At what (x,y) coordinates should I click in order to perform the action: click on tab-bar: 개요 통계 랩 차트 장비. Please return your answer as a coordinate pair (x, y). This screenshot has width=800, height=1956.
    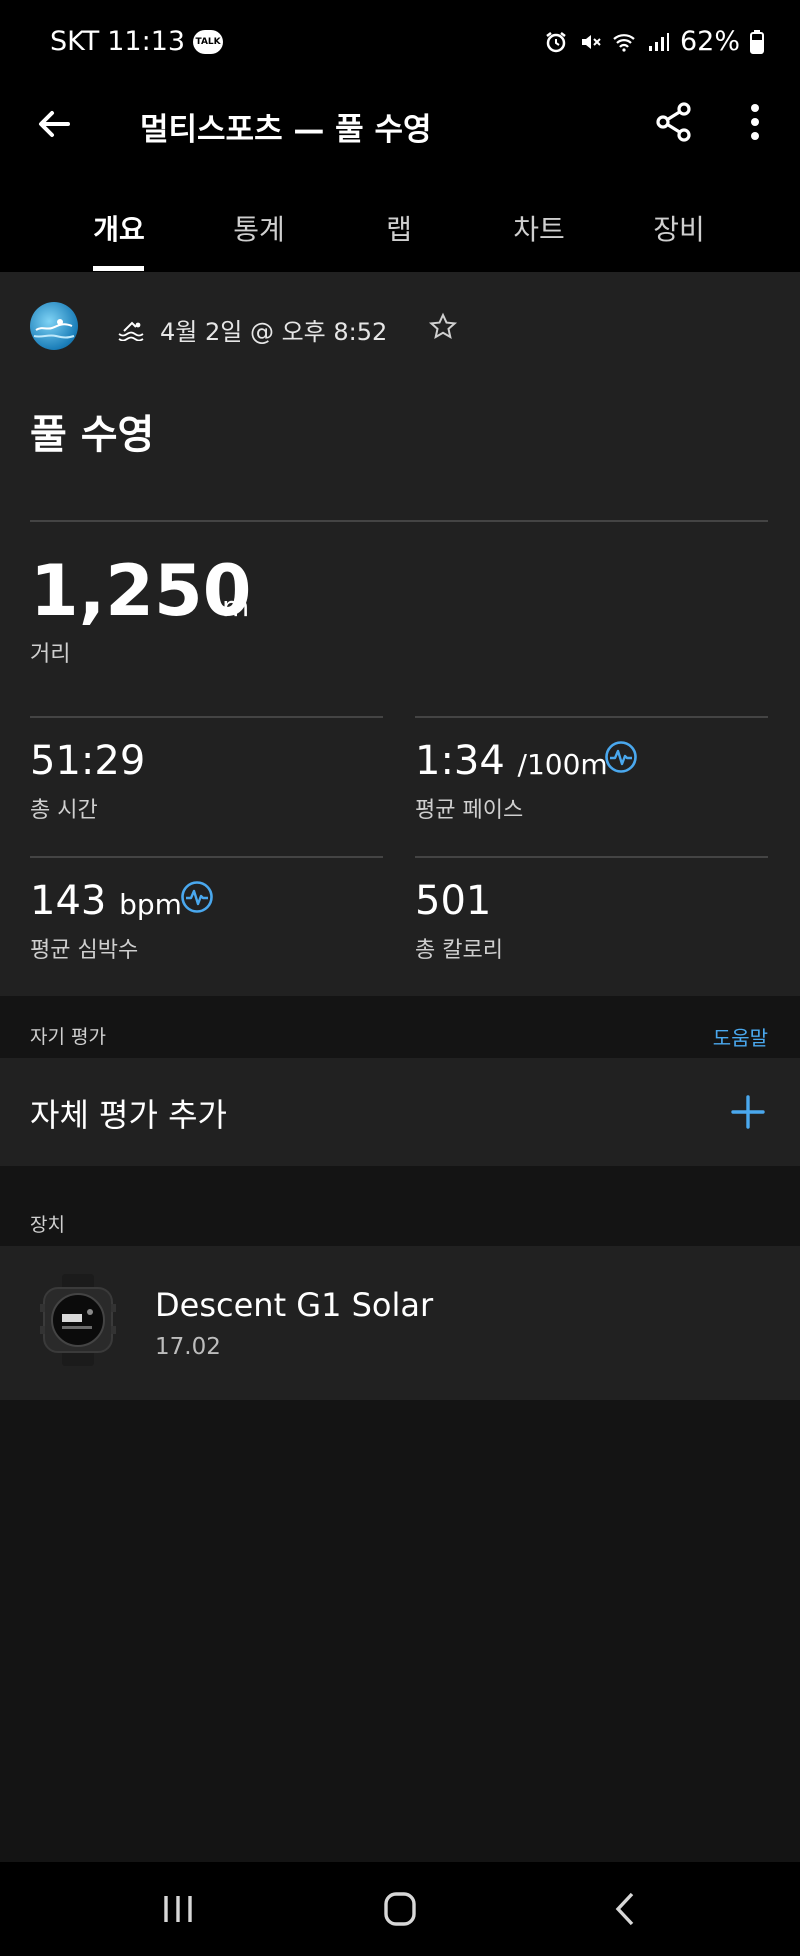
    Looking at the image, I should click on (400, 234).